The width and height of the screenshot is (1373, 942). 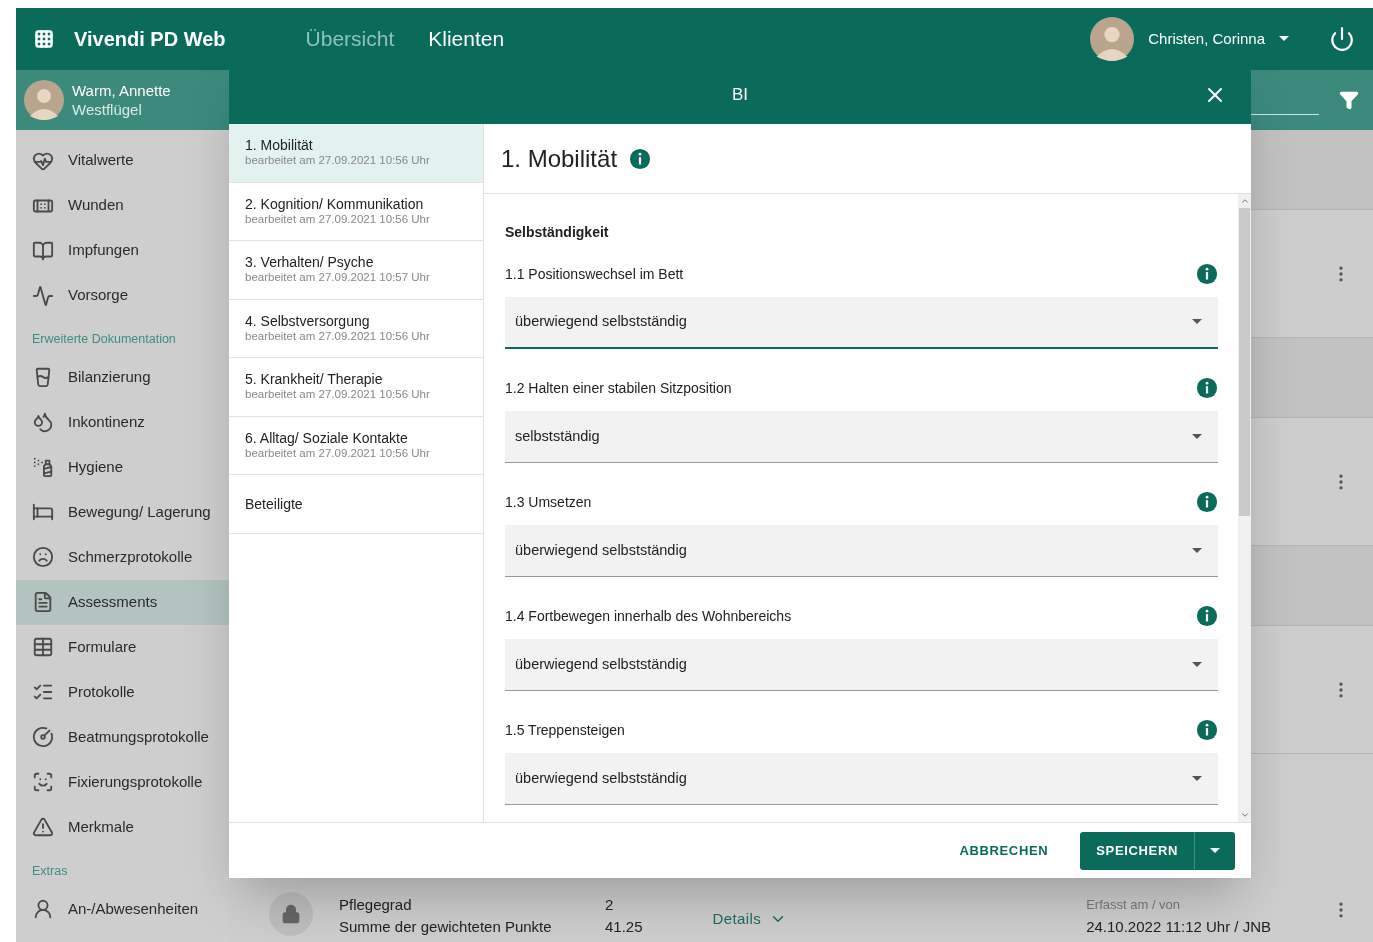 I want to click on nav-tab: Klienten, so click(x=466, y=39).